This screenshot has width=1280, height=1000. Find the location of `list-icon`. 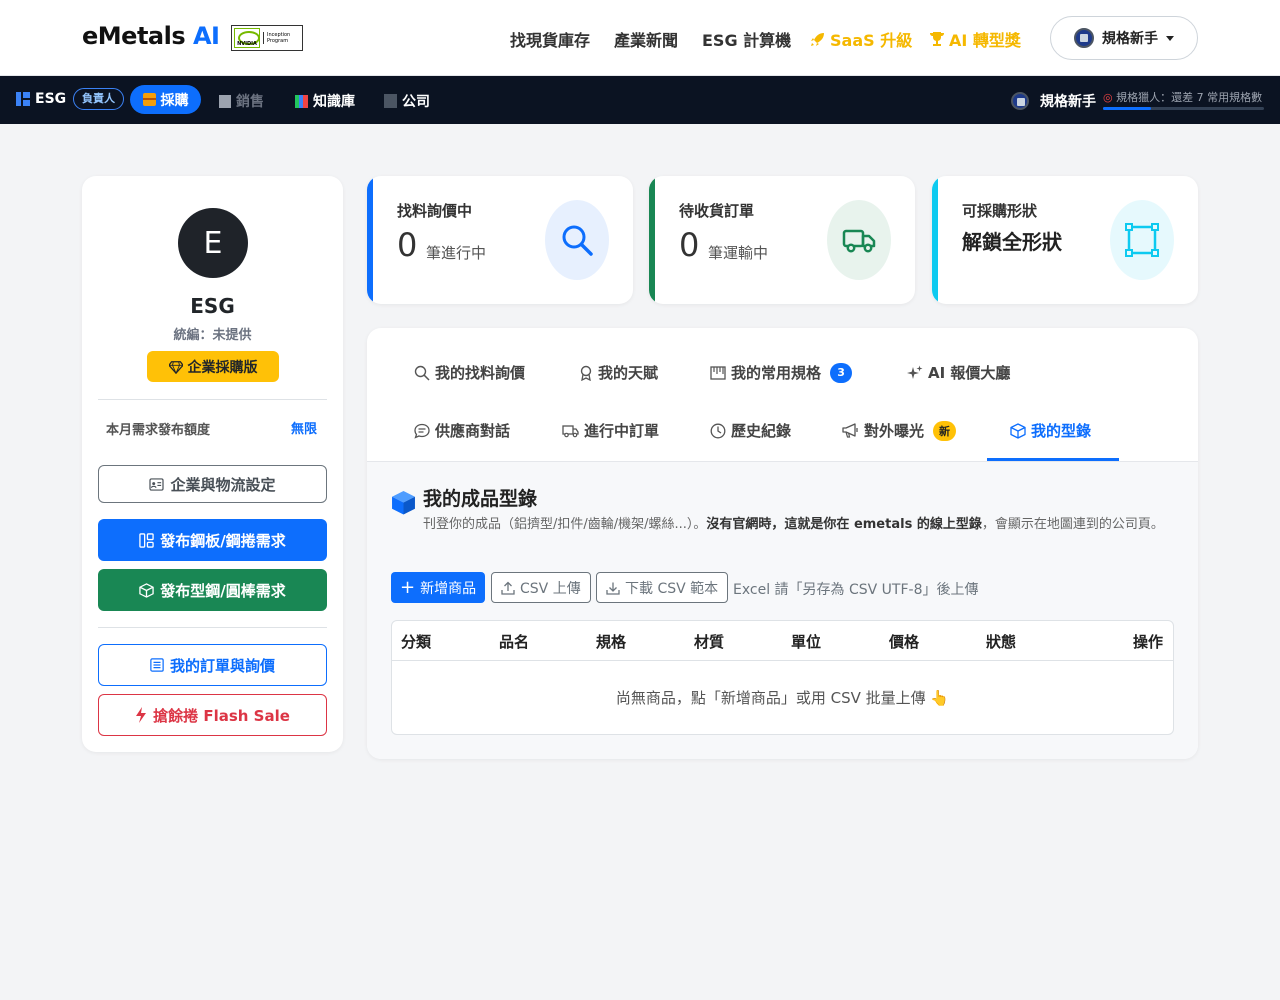

list-icon is located at coordinates (157, 665).